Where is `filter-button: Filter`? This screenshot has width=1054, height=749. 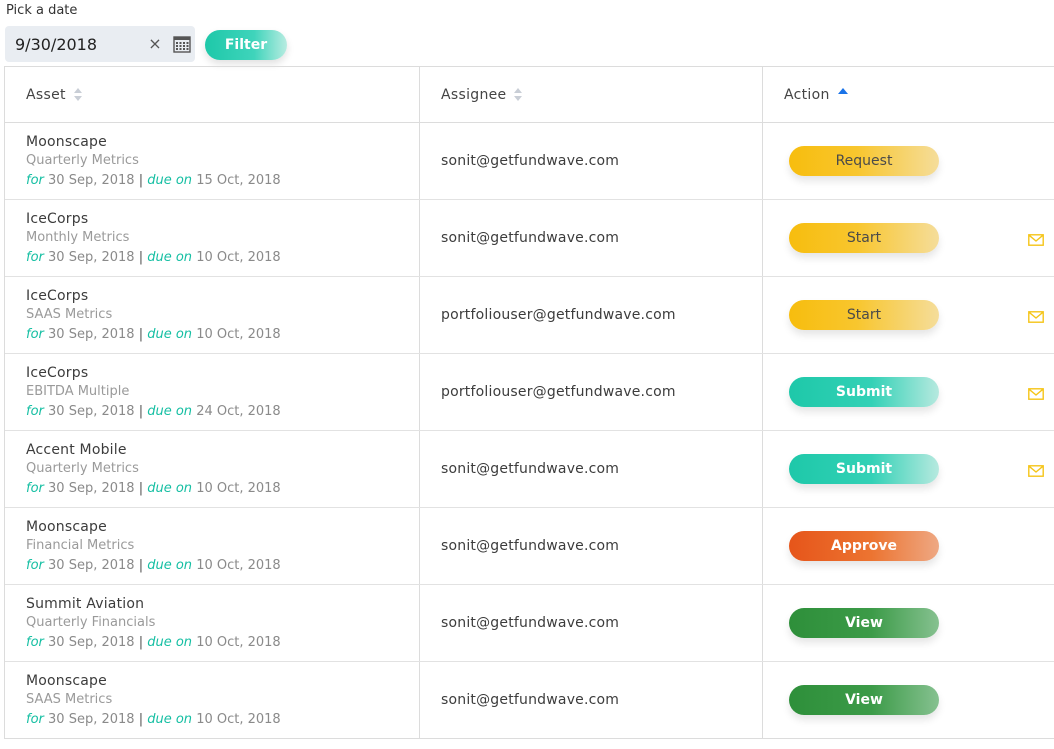 filter-button: Filter is located at coordinates (246, 45).